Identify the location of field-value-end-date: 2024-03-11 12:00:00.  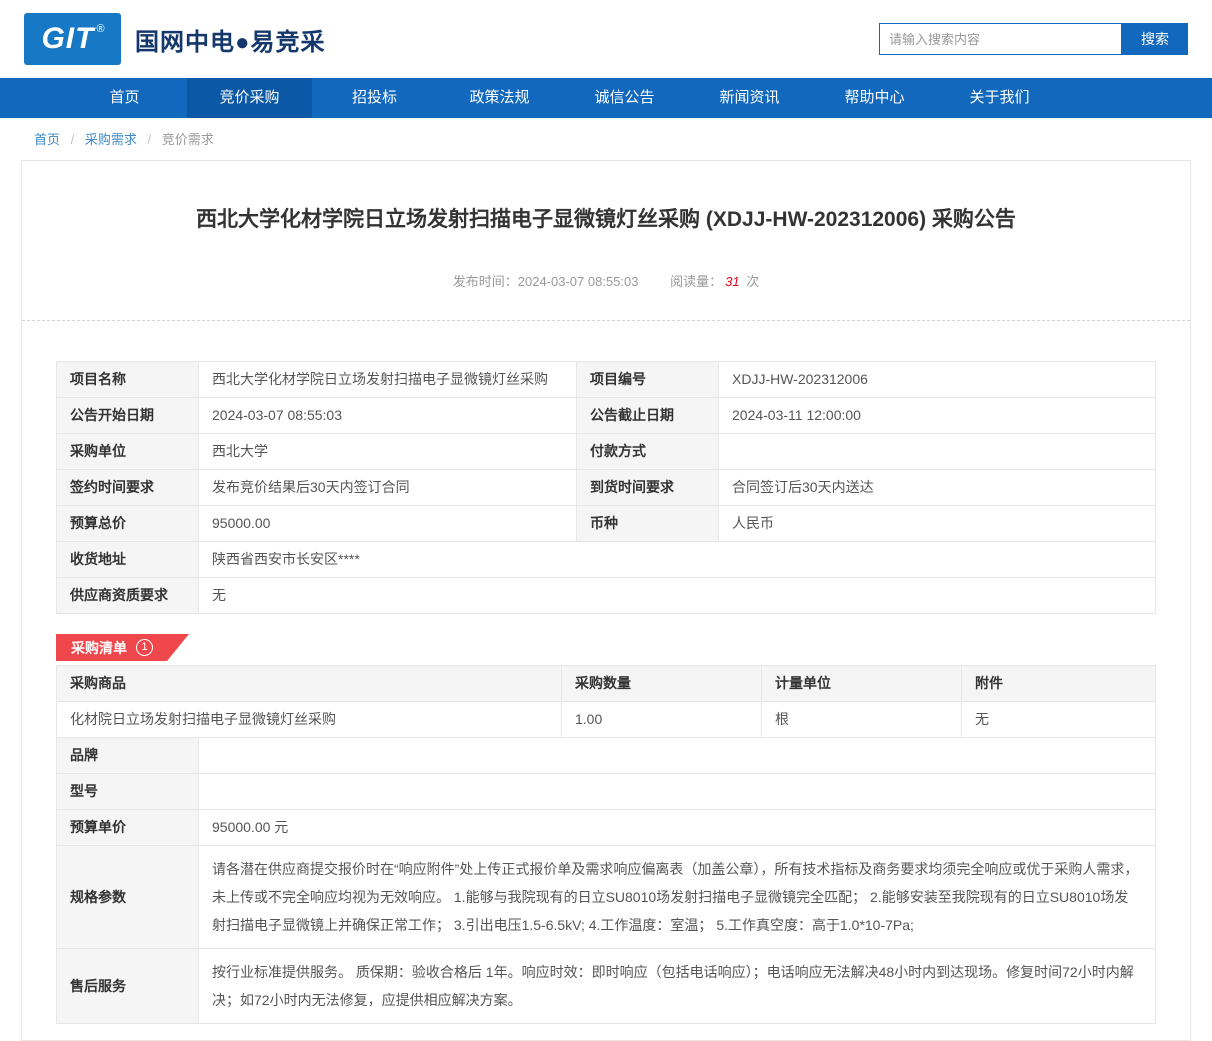
(937, 415).